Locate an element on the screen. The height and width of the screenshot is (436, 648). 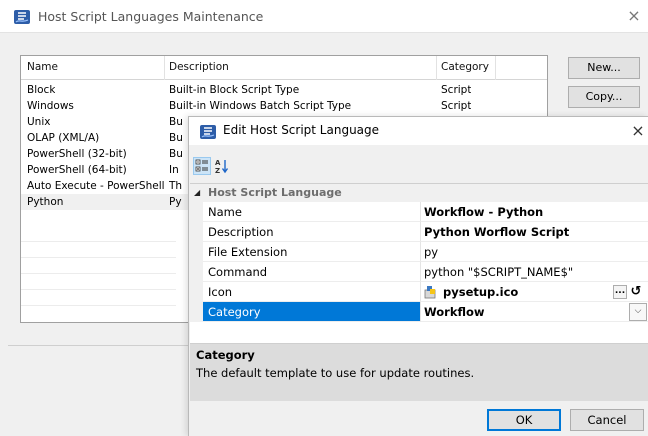
cell-description: In is located at coordinates (174, 170).